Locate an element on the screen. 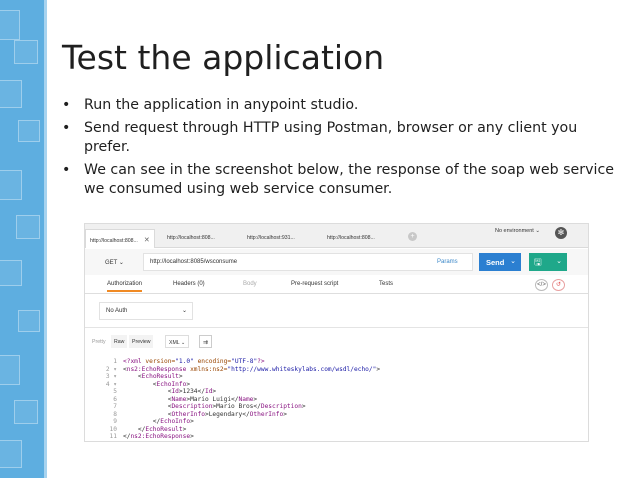 Image resolution: width=638 pixels, height=478 pixels. code-line: 6 <Name>Mario Luigi</Name> is located at coordinates (337, 400).